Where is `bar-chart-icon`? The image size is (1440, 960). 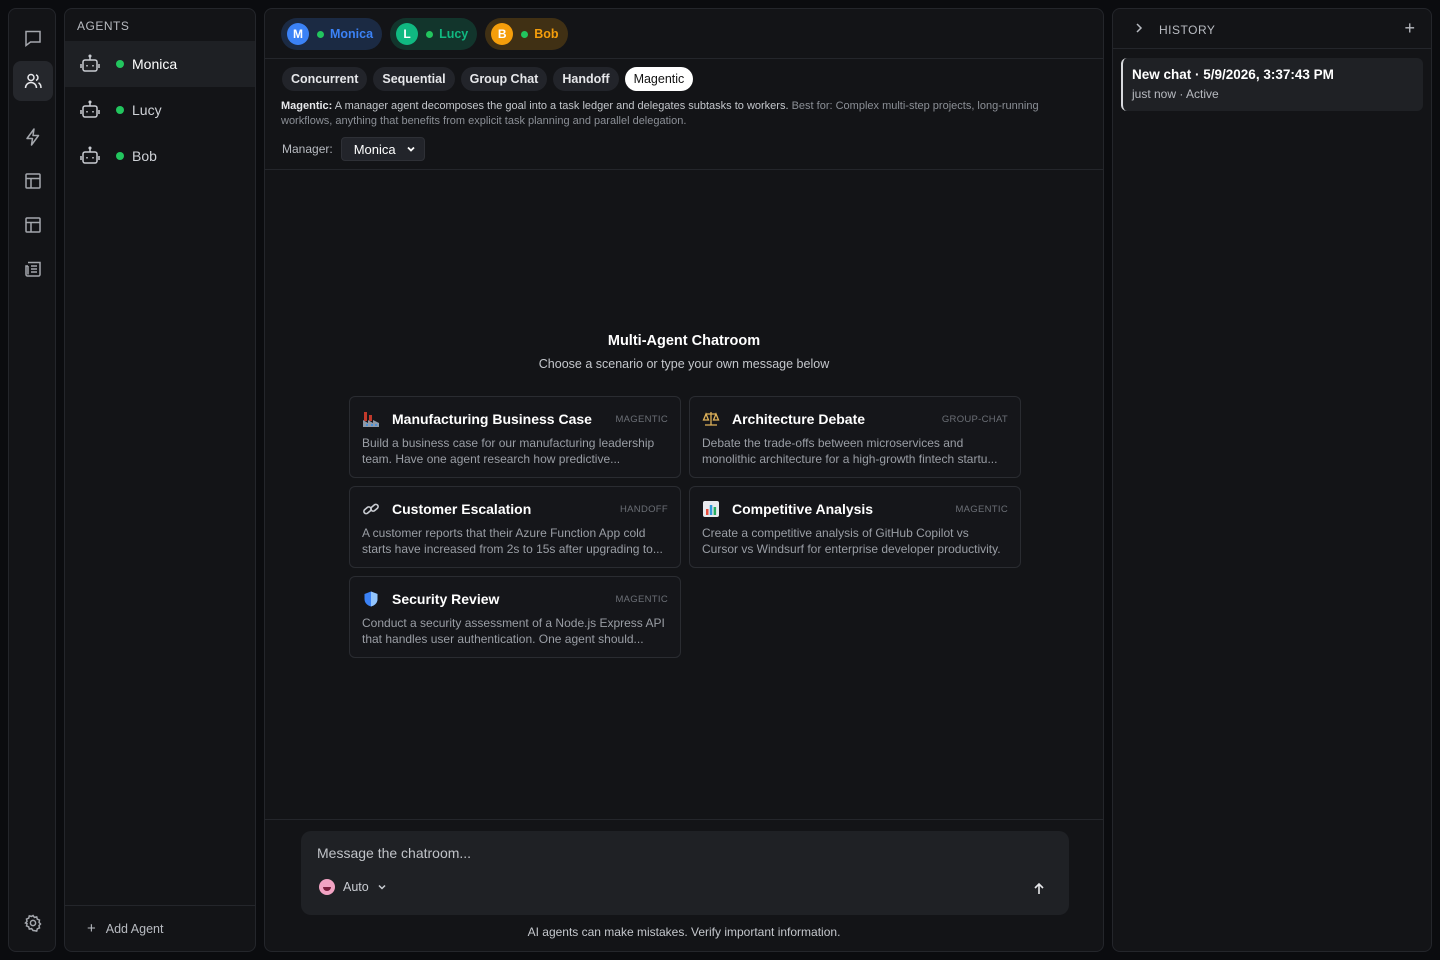 bar-chart-icon is located at coordinates (711, 509).